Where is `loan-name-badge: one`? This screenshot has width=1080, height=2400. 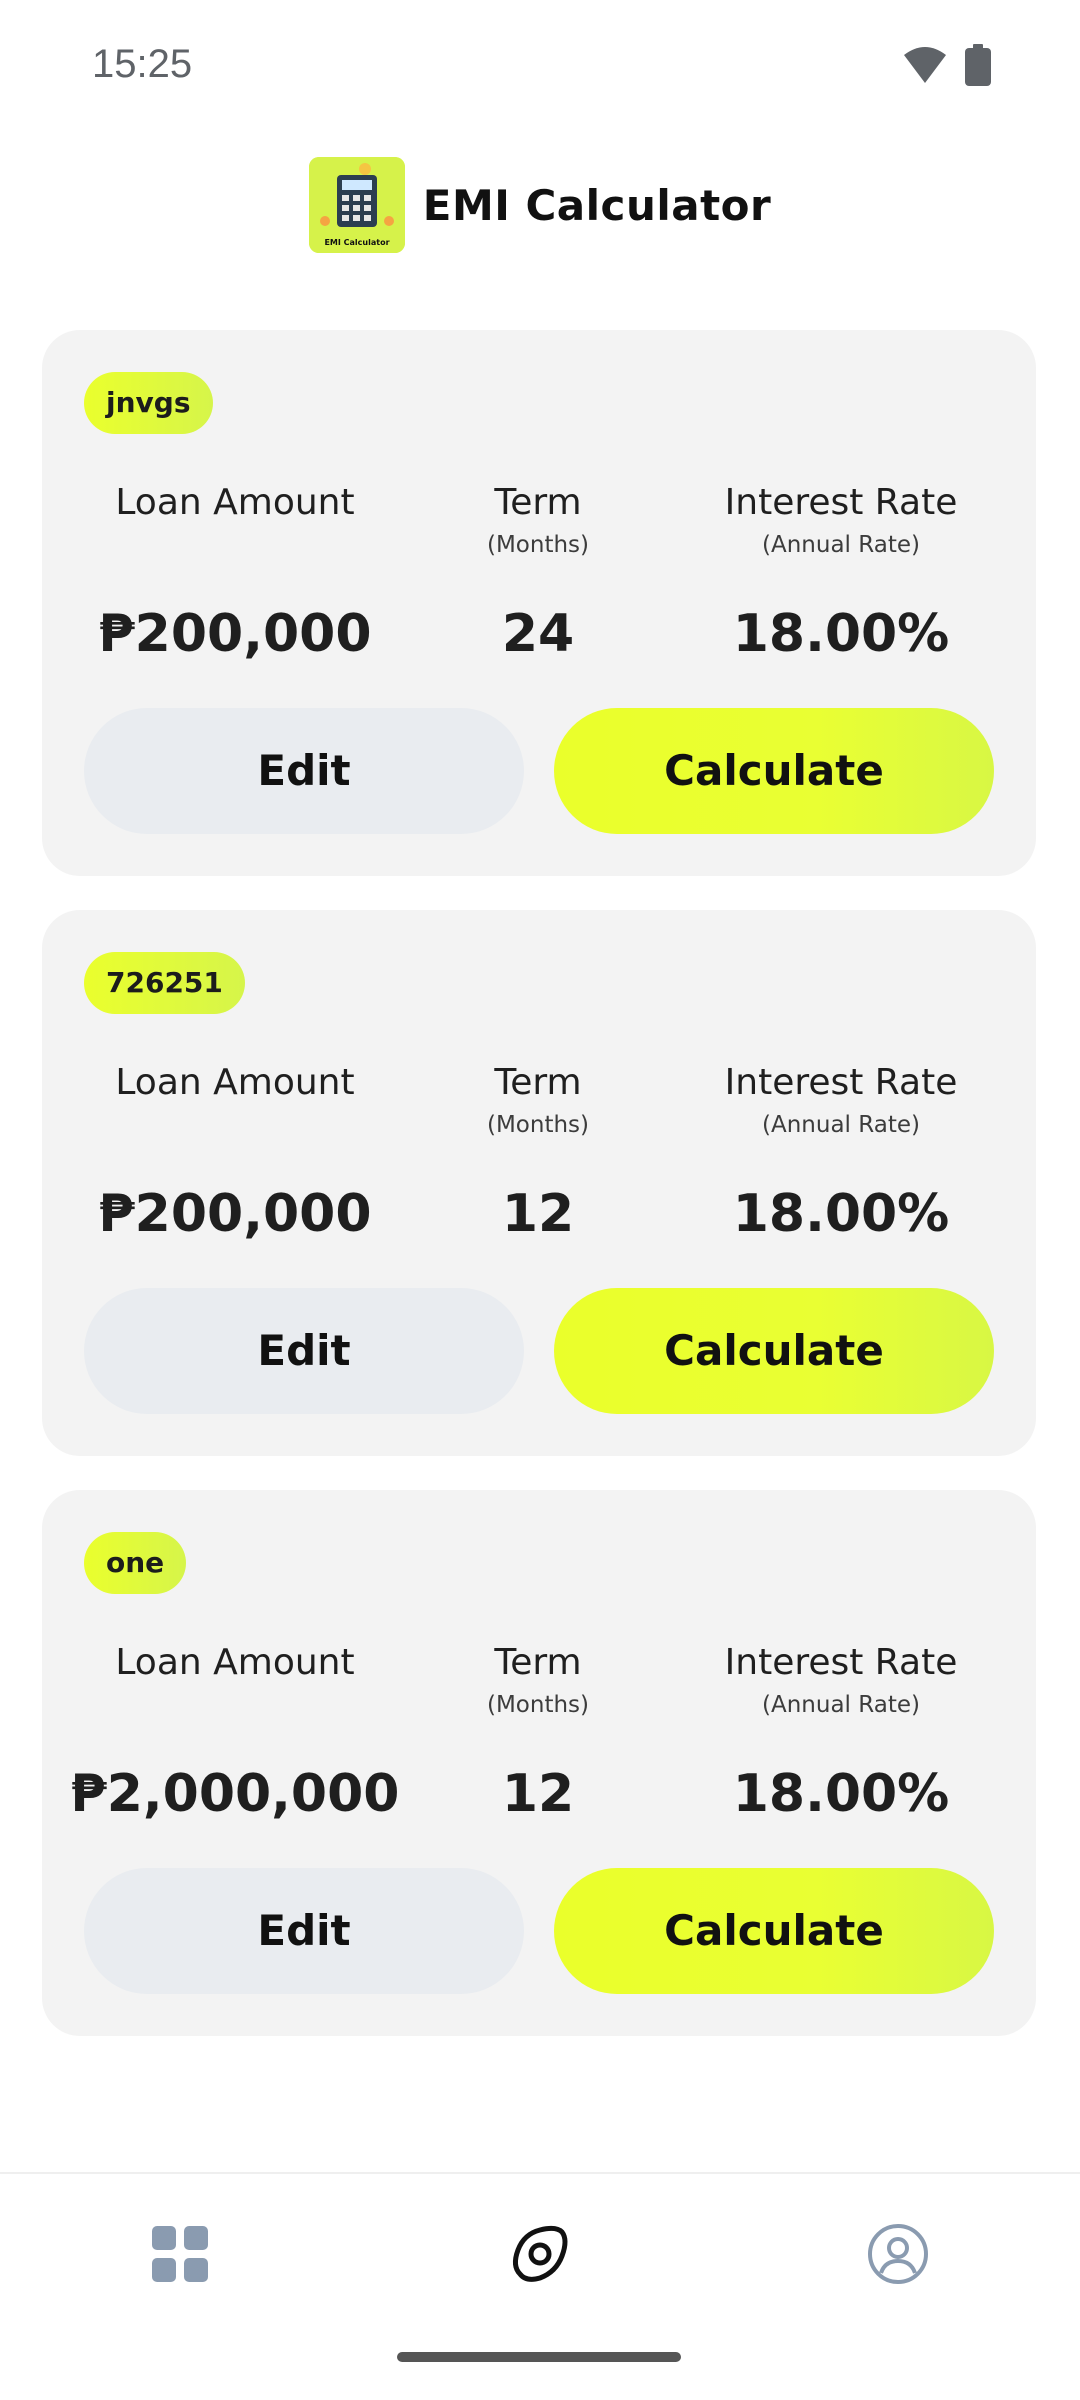 loan-name-badge: one is located at coordinates (135, 1563).